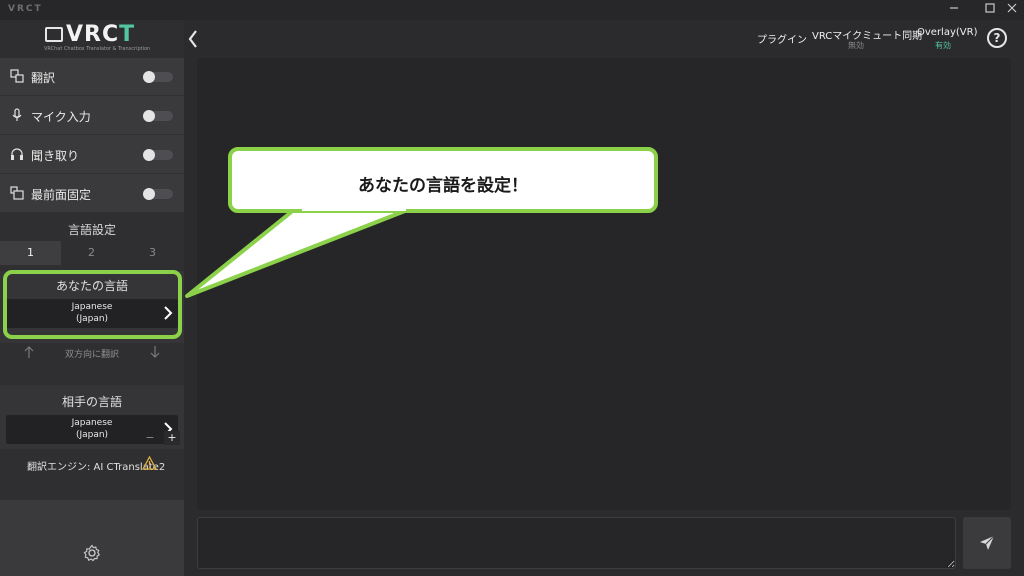 The width and height of the screenshot is (1024, 576). Describe the element at coordinates (92, 304) in the screenshot. I see `your-language-highlight-frame` at that location.